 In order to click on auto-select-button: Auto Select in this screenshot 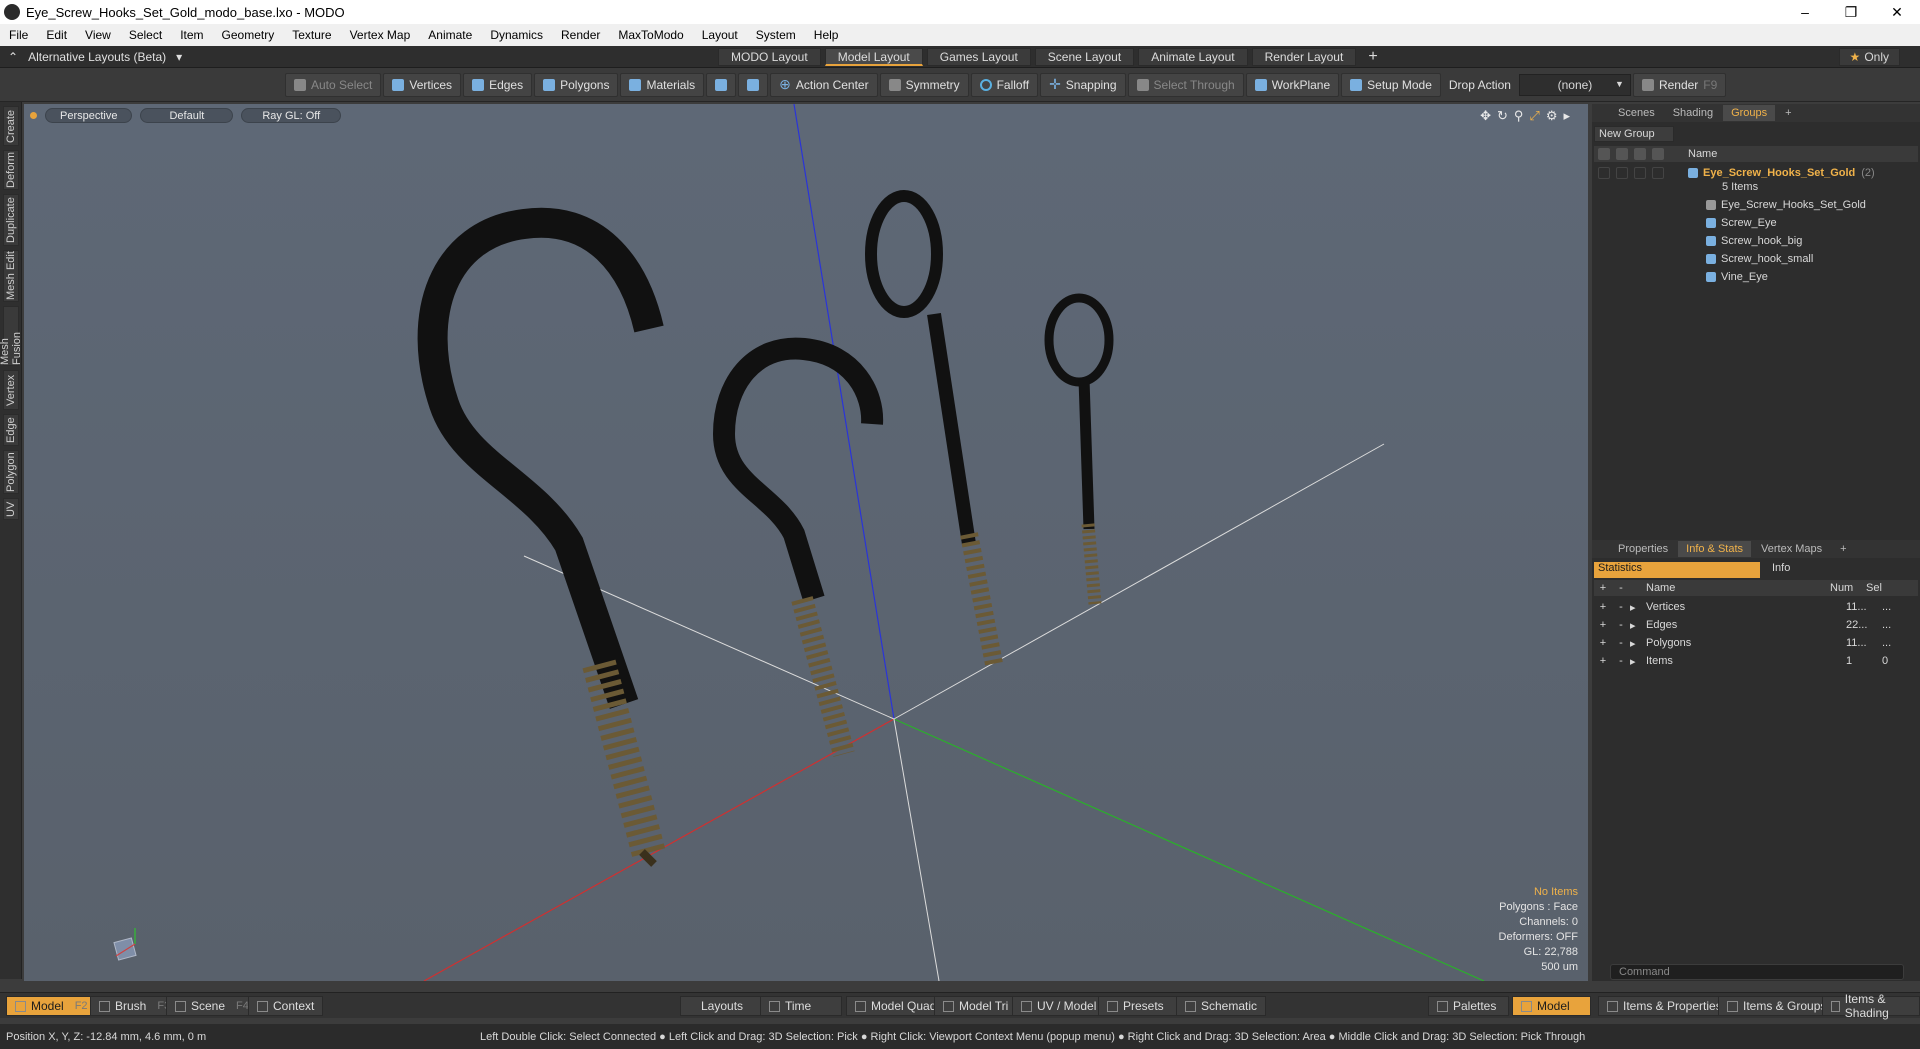, I will do `click(333, 84)`.